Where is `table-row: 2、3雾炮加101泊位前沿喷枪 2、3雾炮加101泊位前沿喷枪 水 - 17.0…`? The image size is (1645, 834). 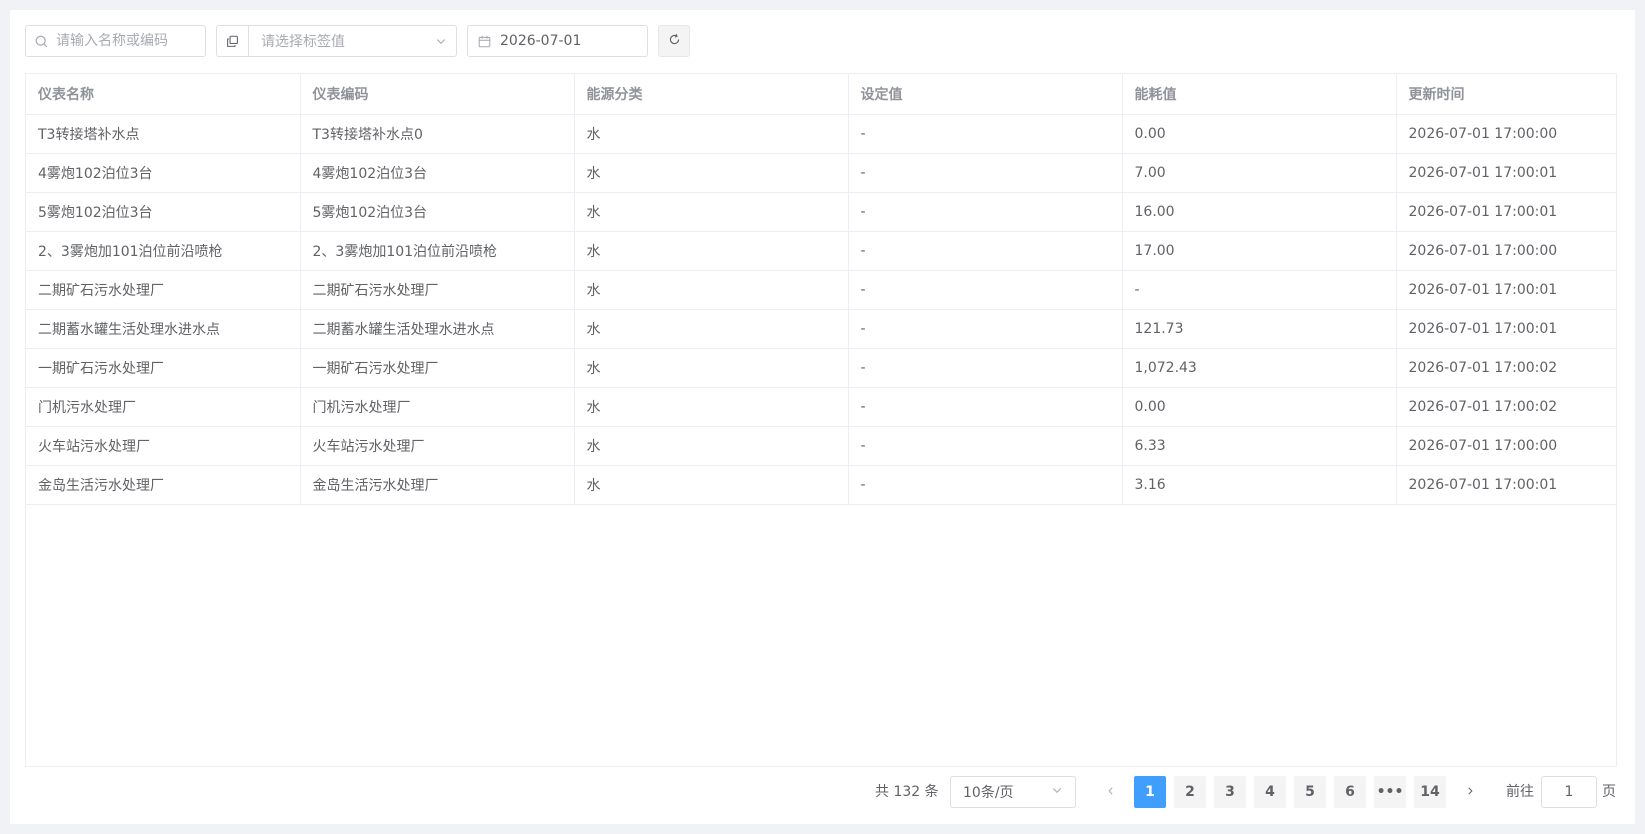 table-row: 2、3雾炮加101泊位前沿喷枪 2、3雾炮加101泊位前沿喷枪 水 - 17.0… is located at coordinates (821, 251).